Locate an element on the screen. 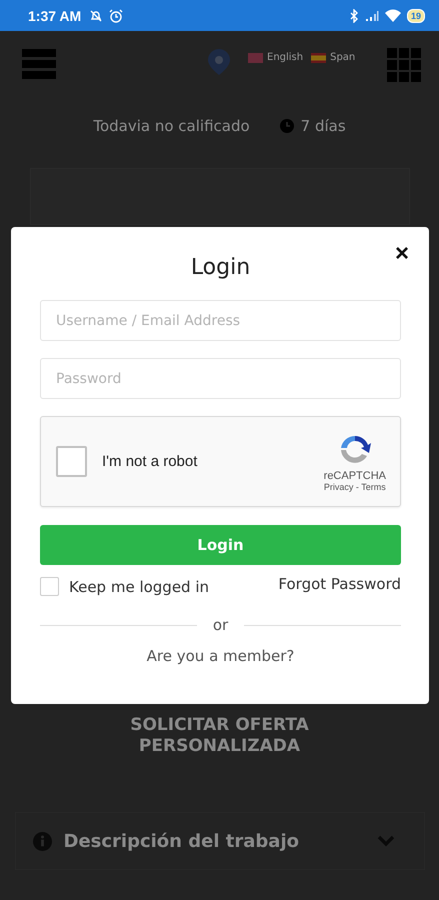 This screenshot has width=439, height=900. member-link: Are you a member? is located at coordinates (220, 656).